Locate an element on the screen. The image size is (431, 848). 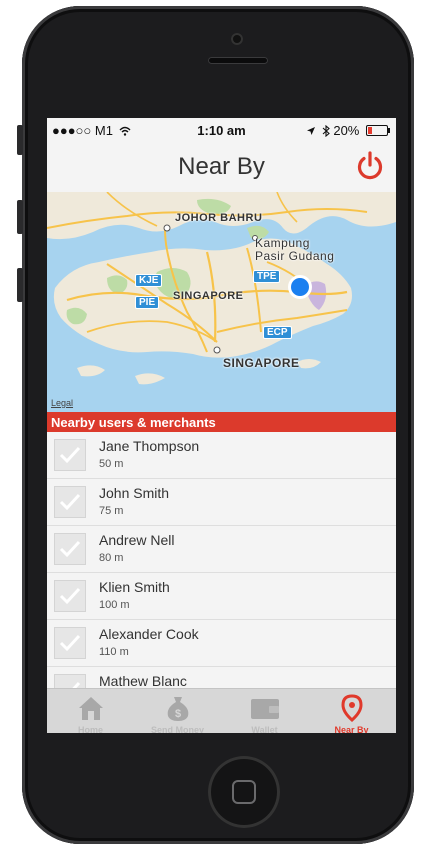
home-icon is located at coordinates (91, 708).